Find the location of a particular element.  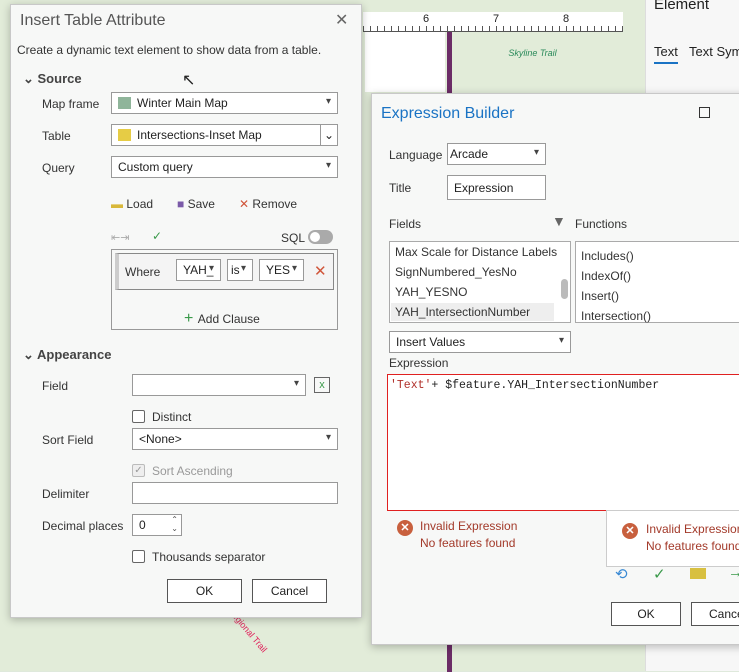

validation-message: Invalid Expression No features found is located at coordinates (468, 535).